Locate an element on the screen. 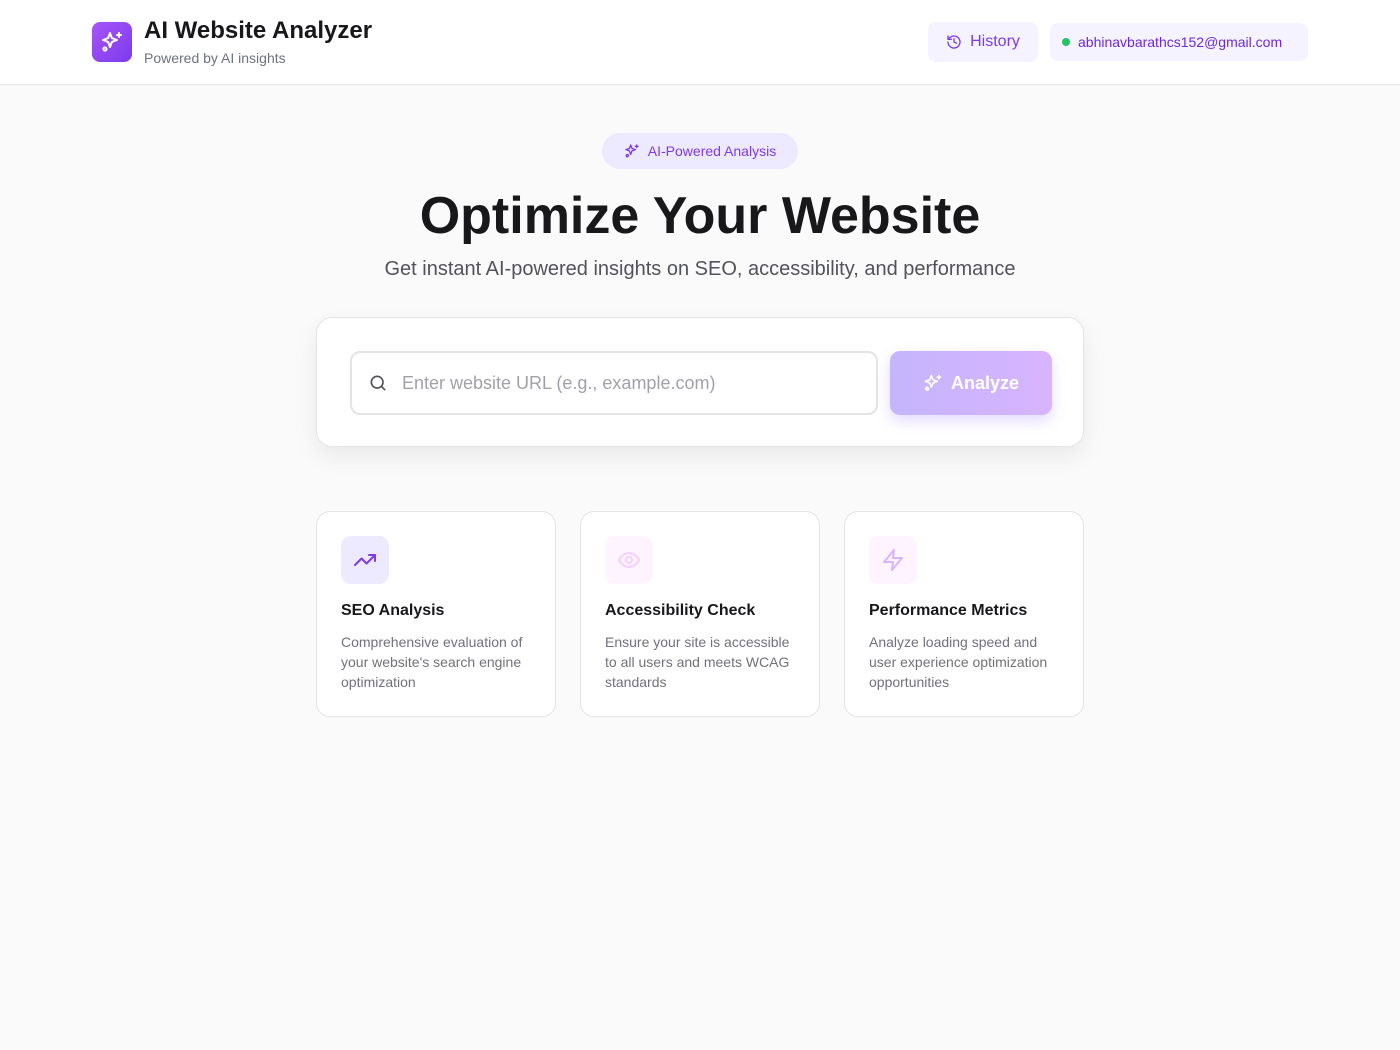 Image resolution: width=1400 pixels, height=1050 pixels. url-field is located at coordinates (614, 383).